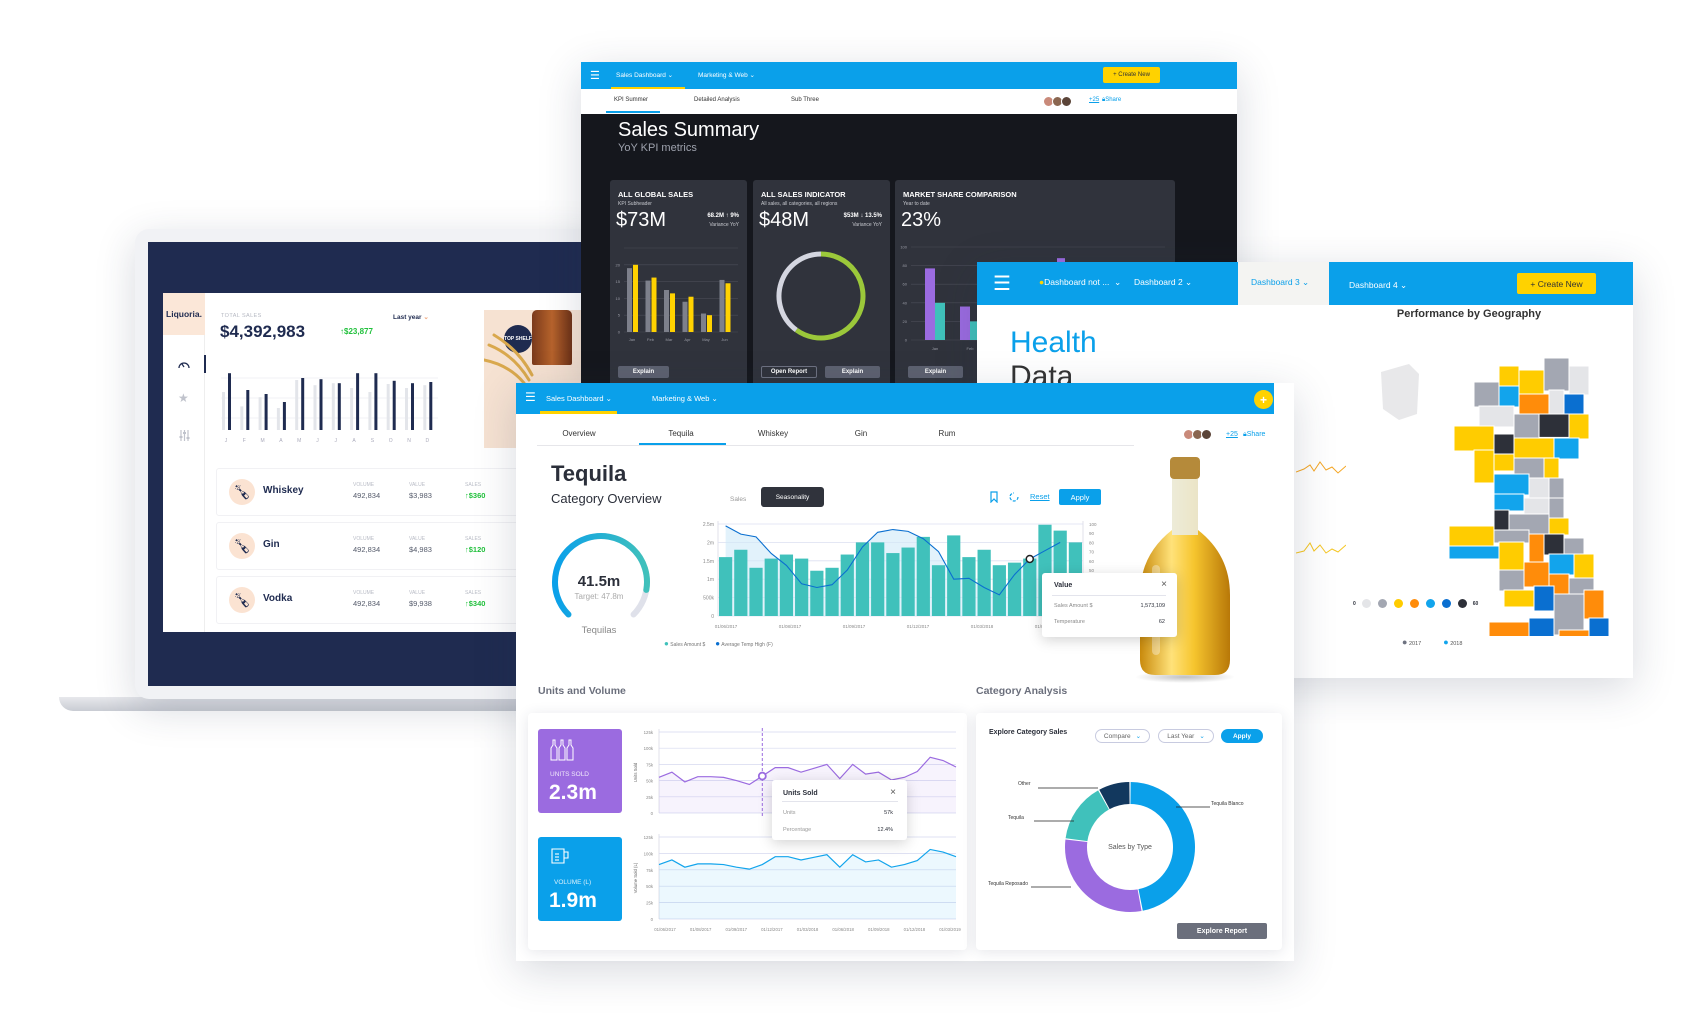 The width and height of the screenshot is (1694, 1022). I want to click on sliders-icon, so click(184, 435).